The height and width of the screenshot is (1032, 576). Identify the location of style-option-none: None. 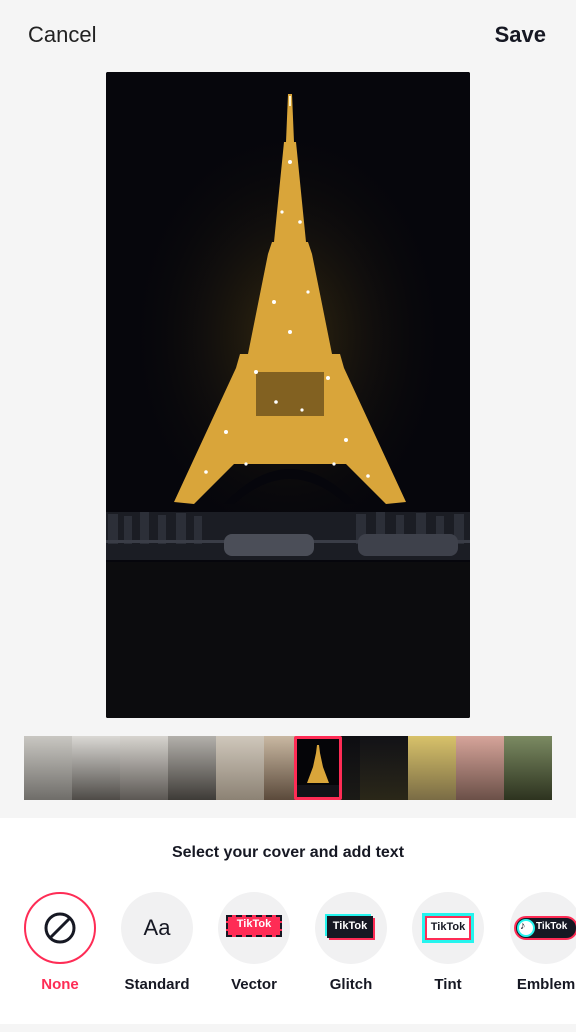
(60, 962).